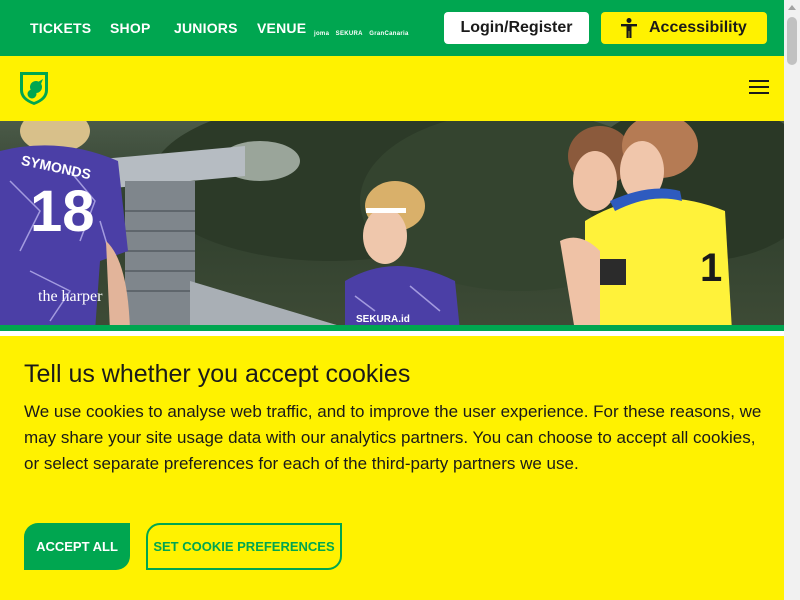  Describe the element at coordinates (392, 88) in the screenshot. I see `site-header` at that location.